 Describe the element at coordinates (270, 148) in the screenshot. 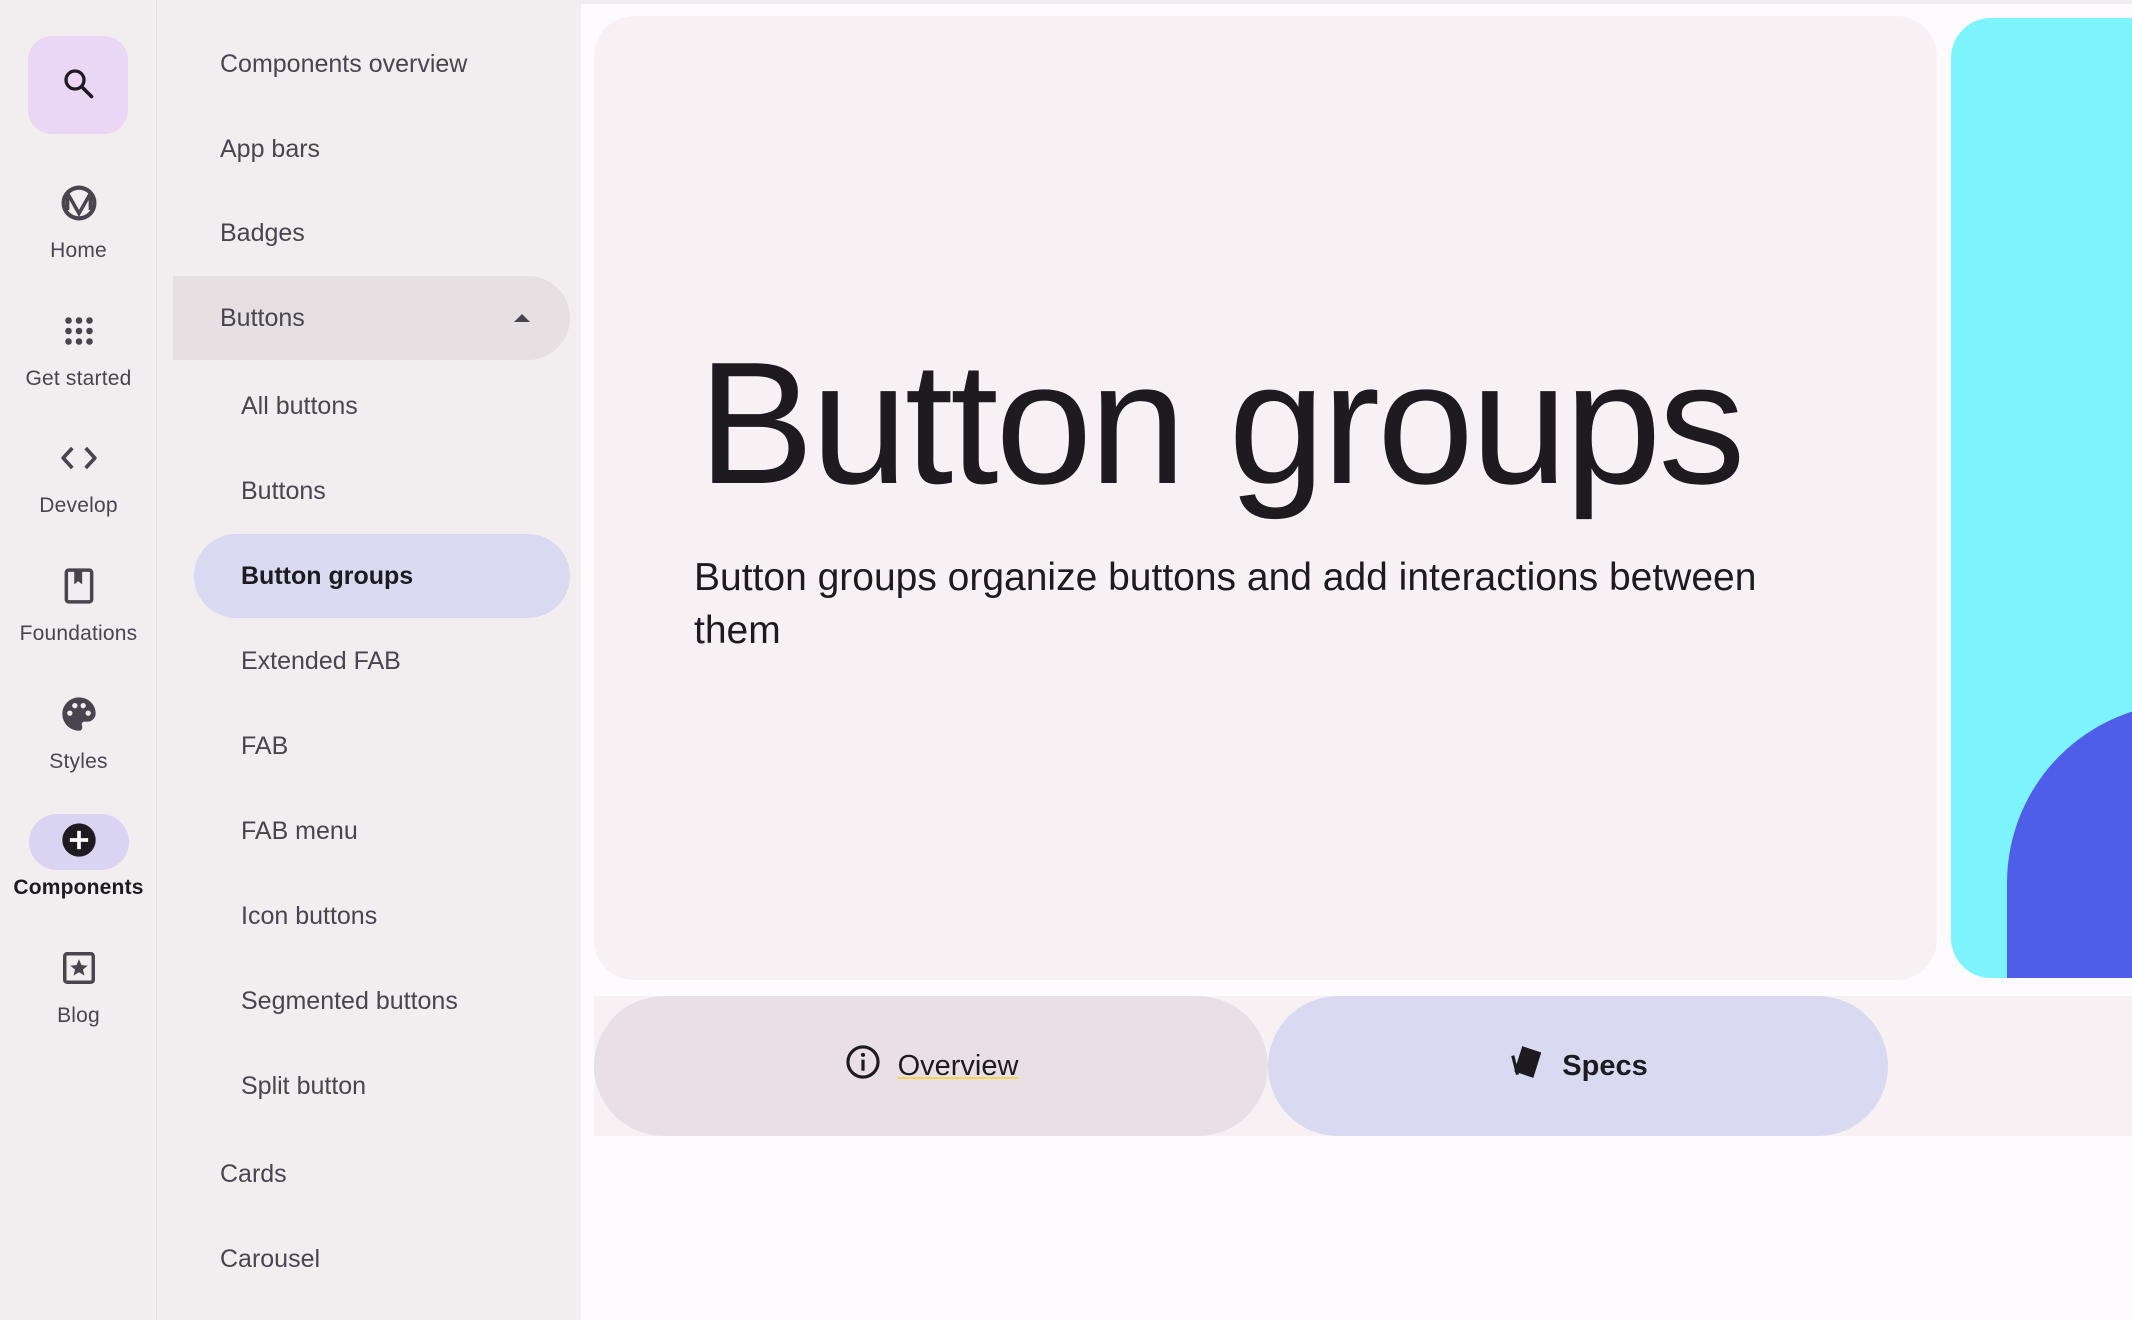

I see `nav-item-label: App bars` at that location.